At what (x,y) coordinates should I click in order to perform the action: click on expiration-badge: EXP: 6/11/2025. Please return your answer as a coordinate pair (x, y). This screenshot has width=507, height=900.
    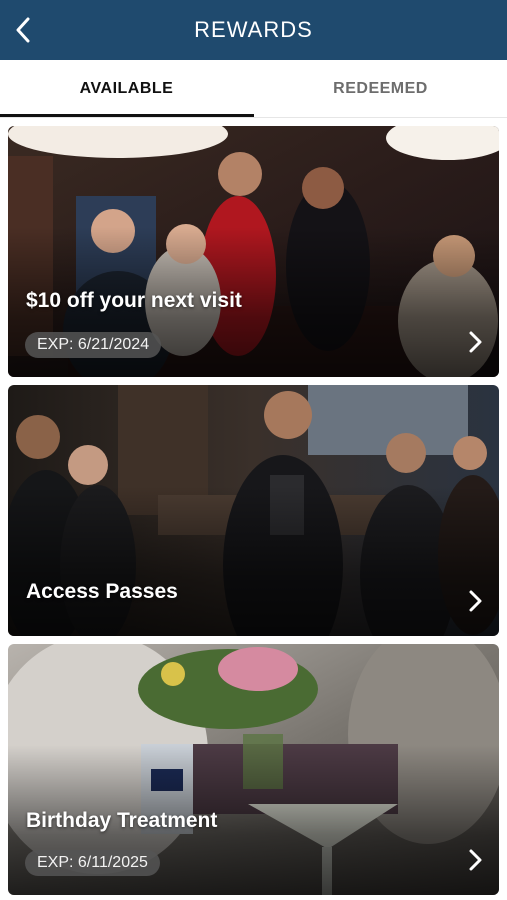
    Looking at the image, I should click on (92, 863).